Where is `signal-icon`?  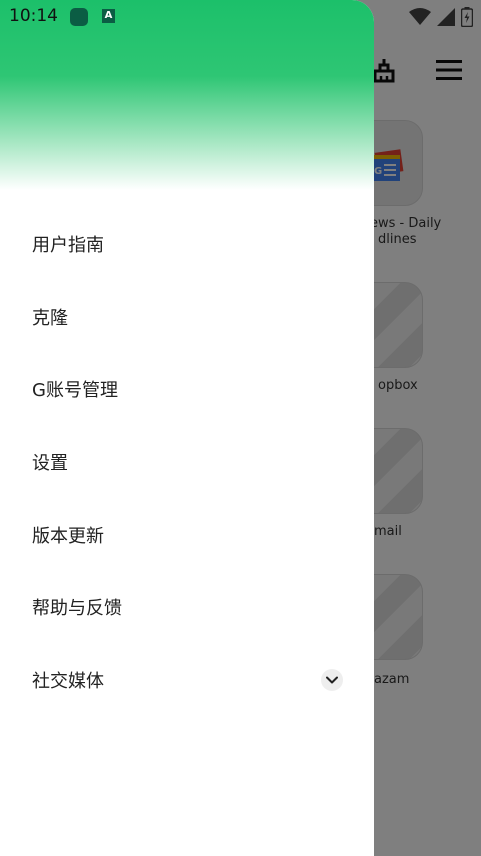
signal-icon is located at coordinates (446, 17).